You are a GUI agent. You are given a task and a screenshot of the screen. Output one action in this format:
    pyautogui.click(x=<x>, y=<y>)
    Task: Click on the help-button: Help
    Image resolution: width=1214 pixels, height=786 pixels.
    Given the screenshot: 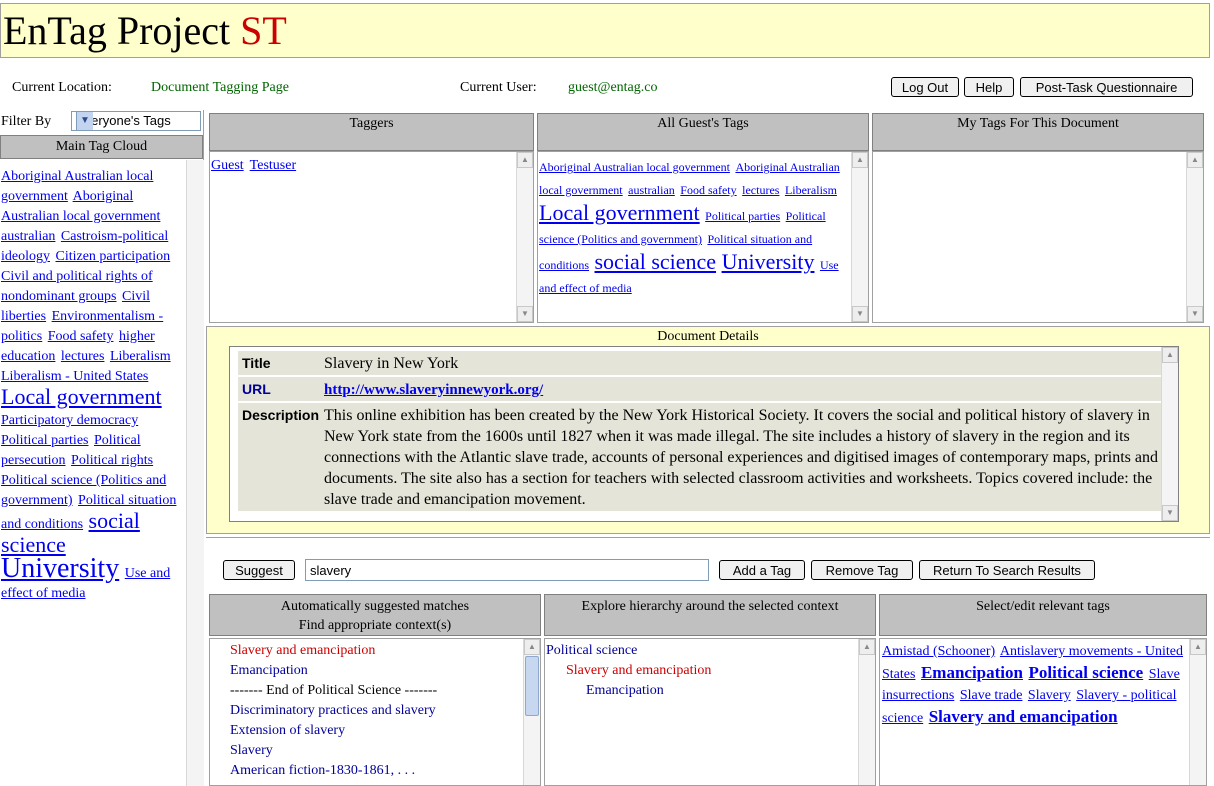 What is the action you would take?
    pyautogui.click(x=989, y=87)
    